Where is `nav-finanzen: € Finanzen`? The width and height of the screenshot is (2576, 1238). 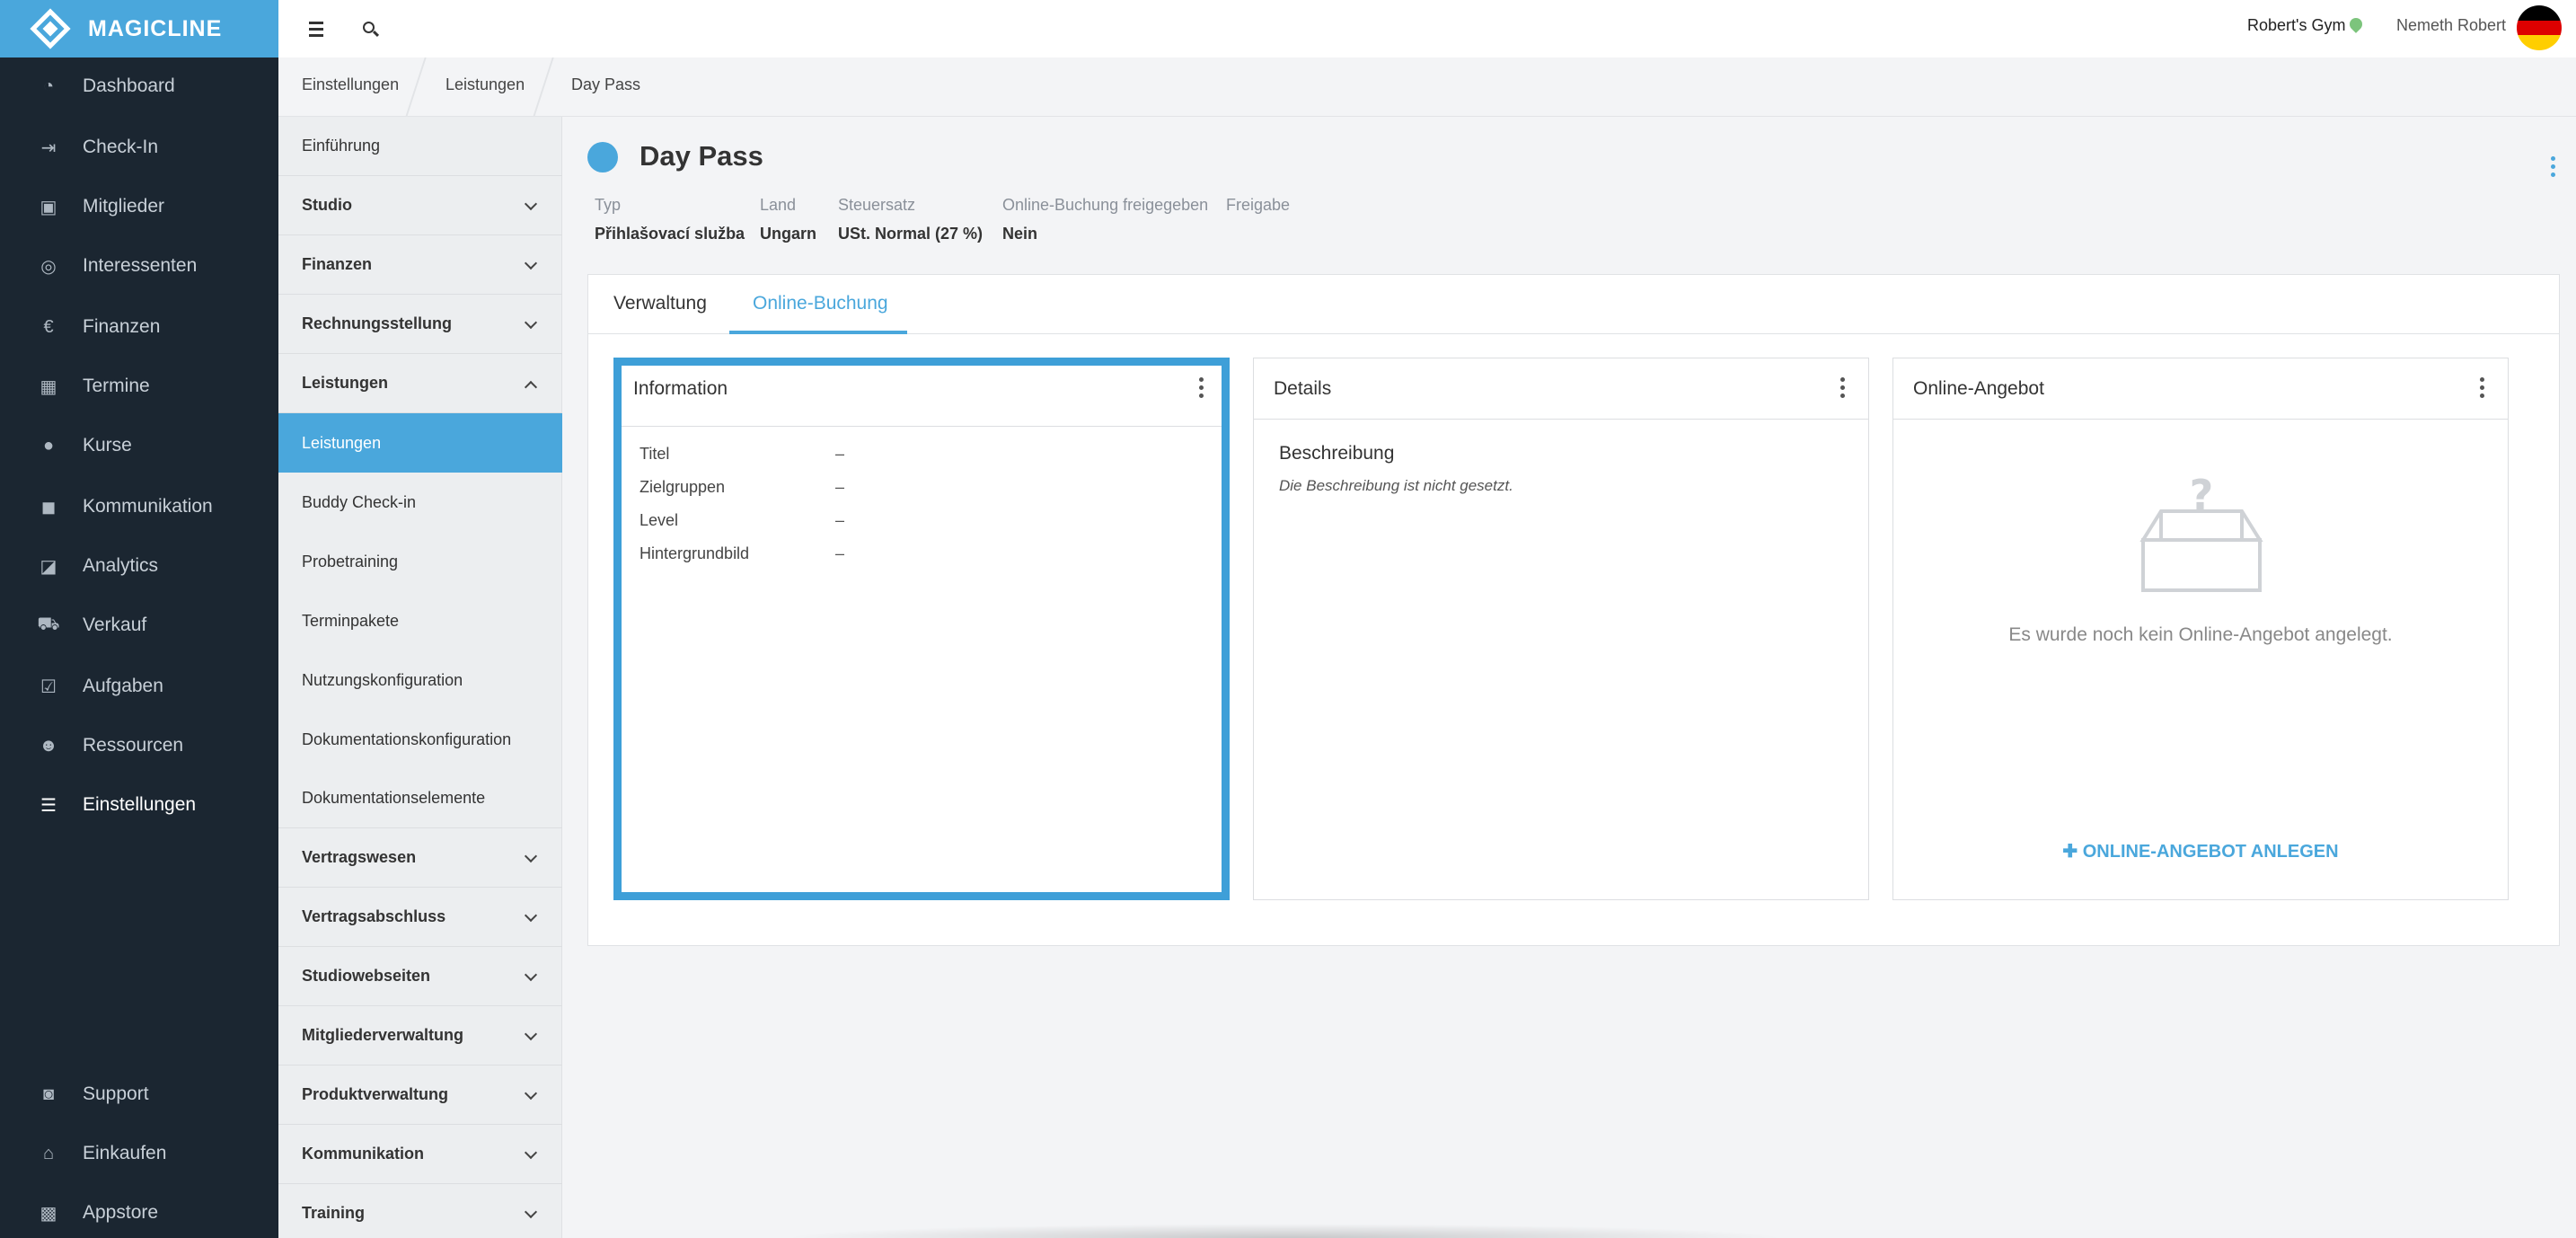 nav-finanzen: € Finanzen is located at coordinates (139, 327).